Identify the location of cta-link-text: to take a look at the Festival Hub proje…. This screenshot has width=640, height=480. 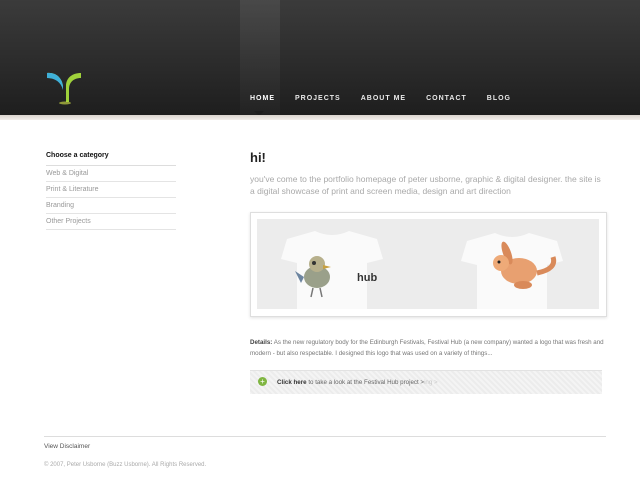
(366, 382).